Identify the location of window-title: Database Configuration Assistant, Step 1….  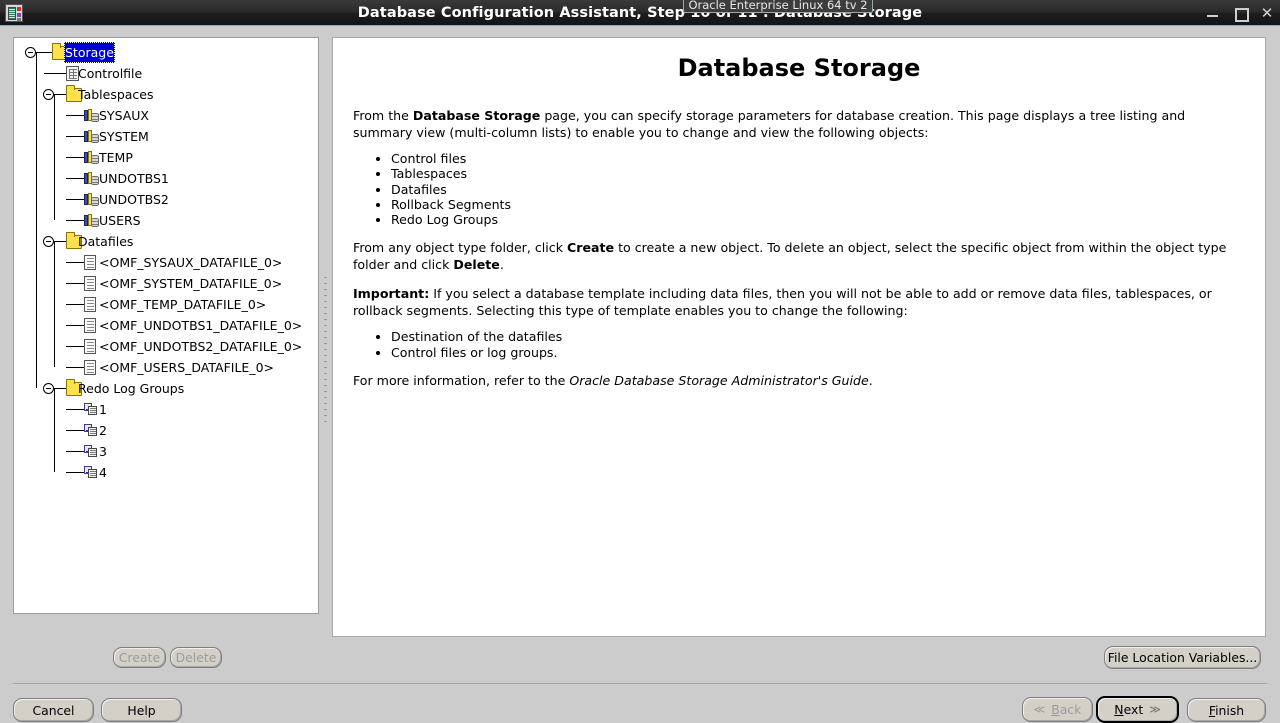
(640, 13).